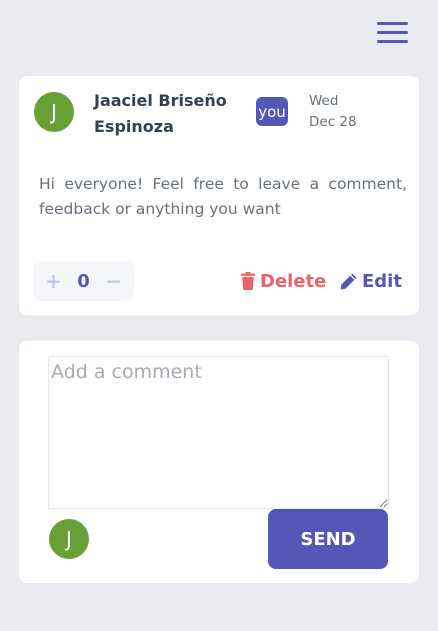 The height and width of the screenshot is (631, 438). What do you see at coordinates (324, 101) in the screenshot?
I see `comment-date-day: Wed` at bounding box center [324, 101].